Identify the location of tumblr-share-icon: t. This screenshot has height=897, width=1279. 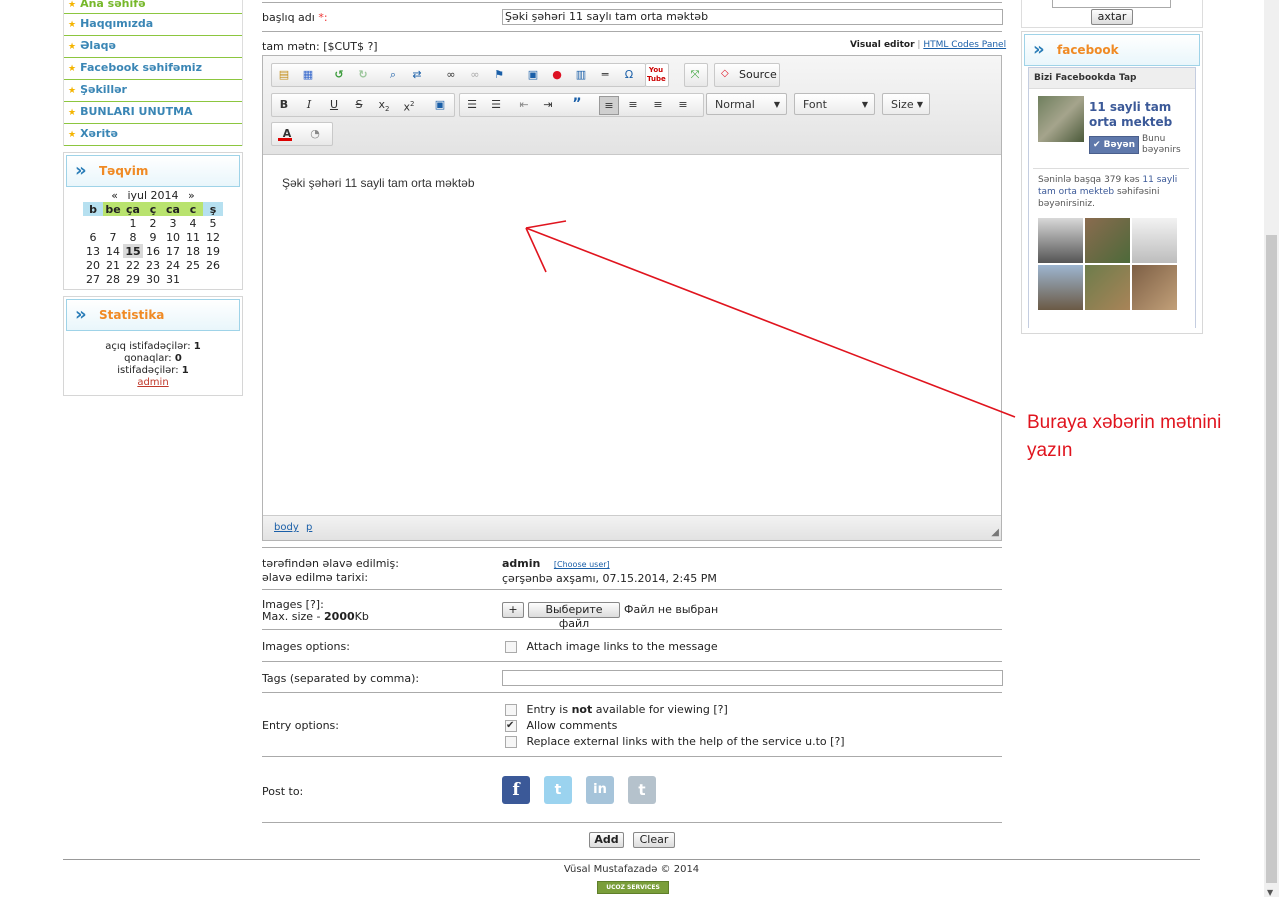
(642, 790).